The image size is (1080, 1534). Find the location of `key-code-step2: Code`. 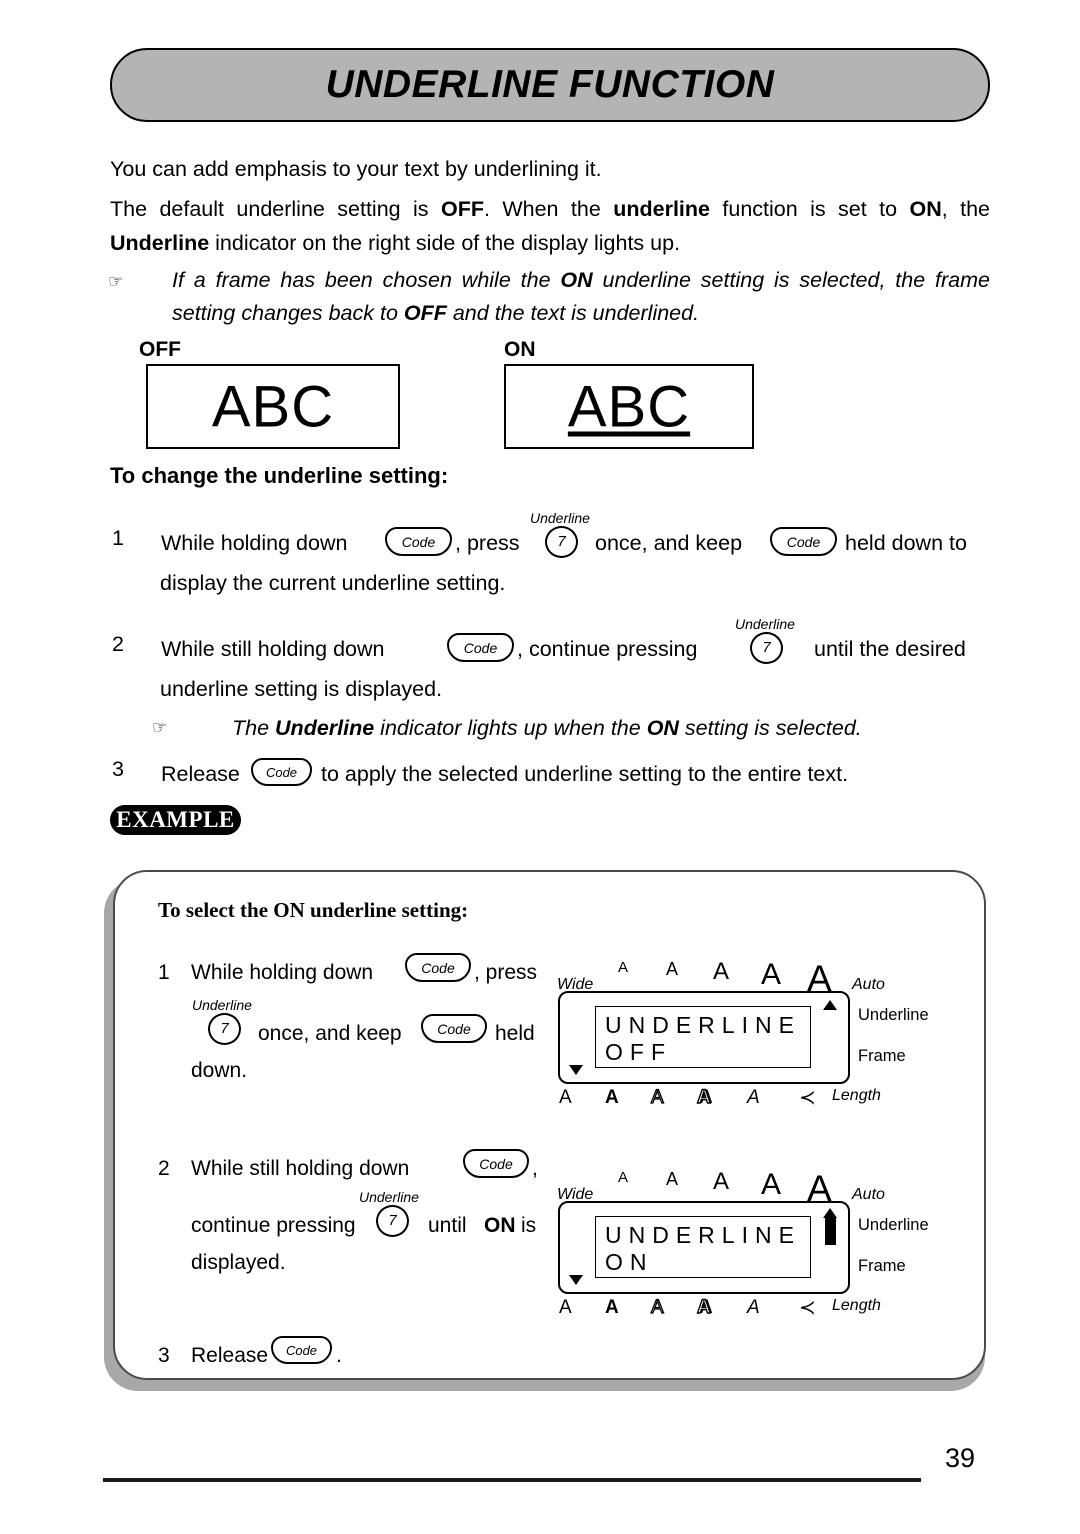

key-code-step2: Code is located at coordinates (480, 647).